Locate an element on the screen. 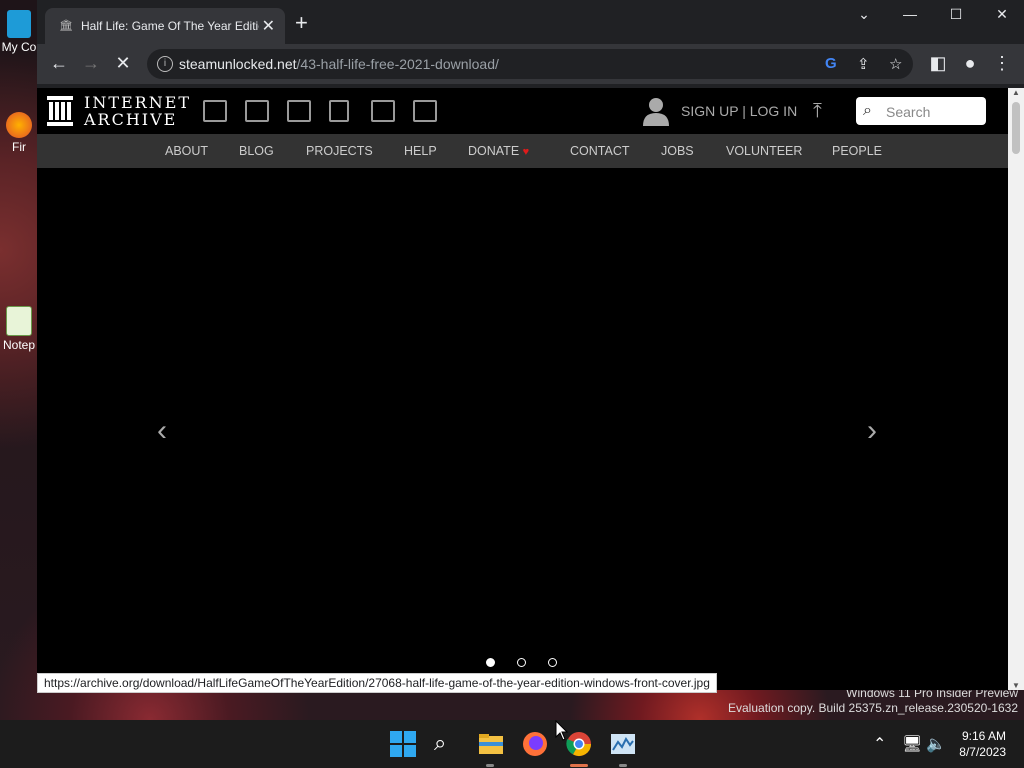 This screenshot has height=768, width=1024. volume-icon: 🔈 is located at coordinates (936, 744).